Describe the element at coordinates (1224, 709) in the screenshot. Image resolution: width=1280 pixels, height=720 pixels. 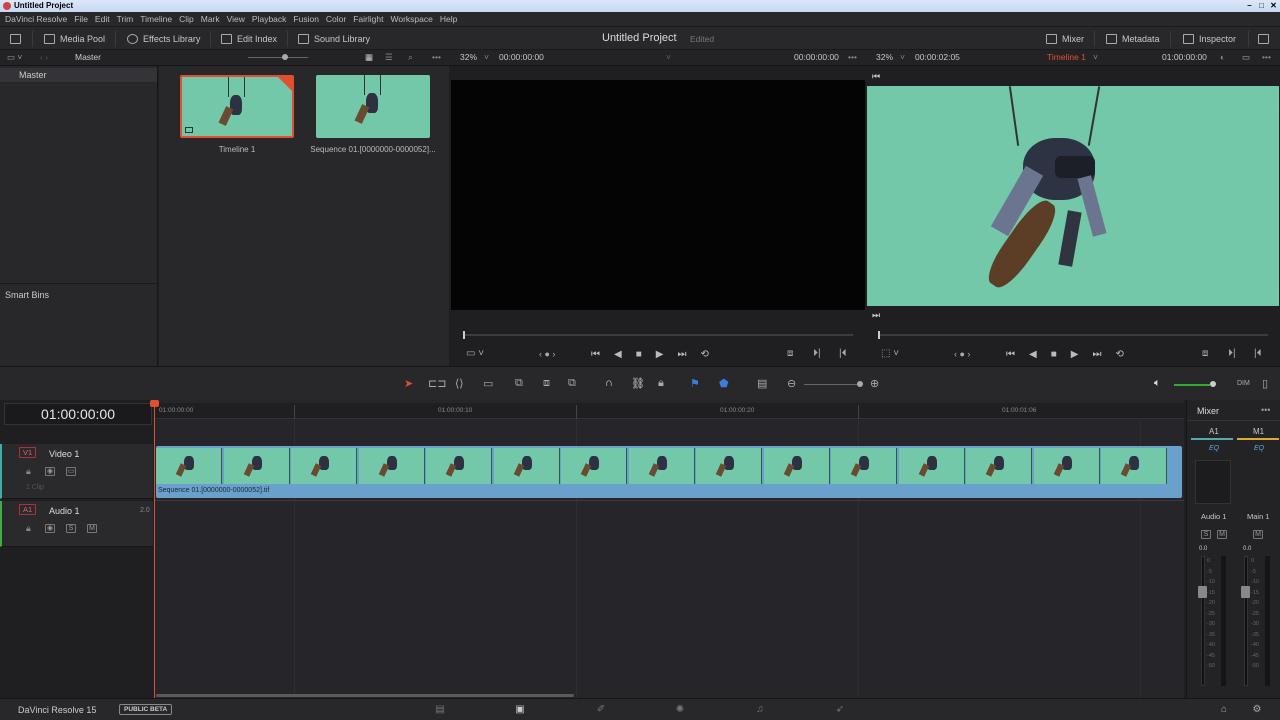
I see `home-icon: ⌂` at that location.